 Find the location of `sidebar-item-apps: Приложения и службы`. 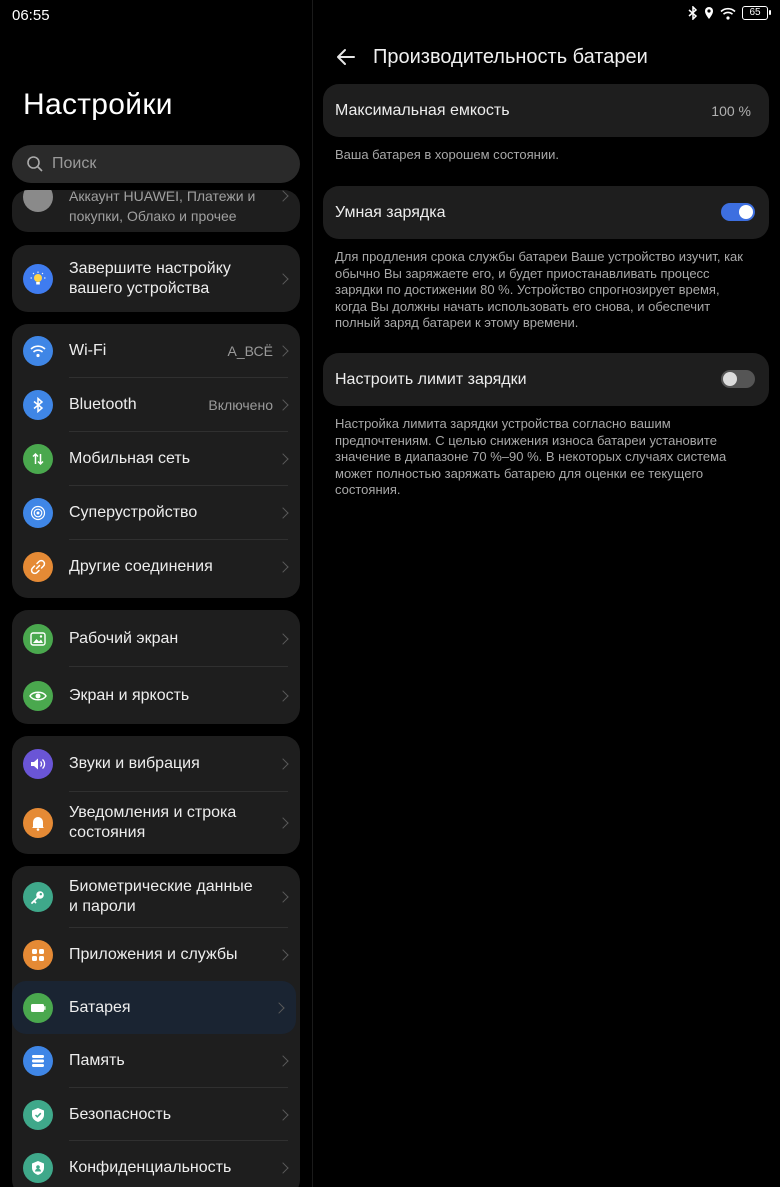

sidebar-item-apps: Приложения и службы is located at coordinates (156, 954).